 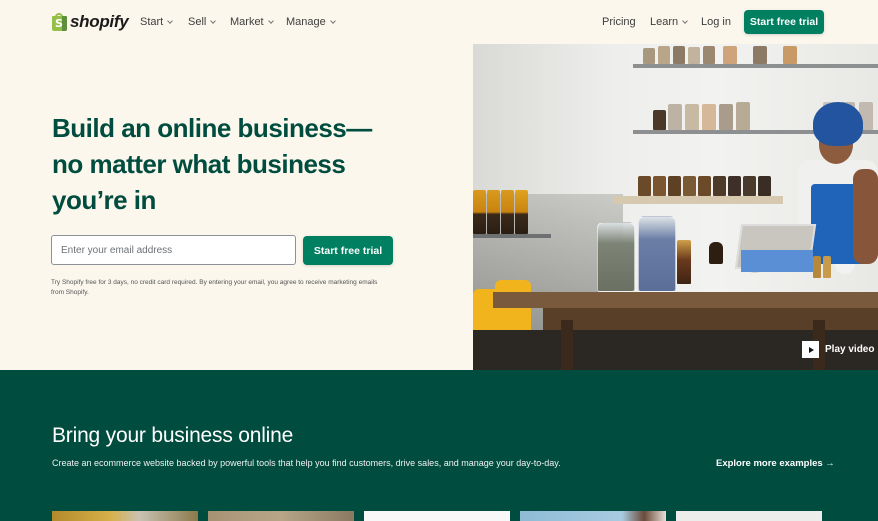 I want to click on play-video-button: Play video, so click(x=838, y=349).